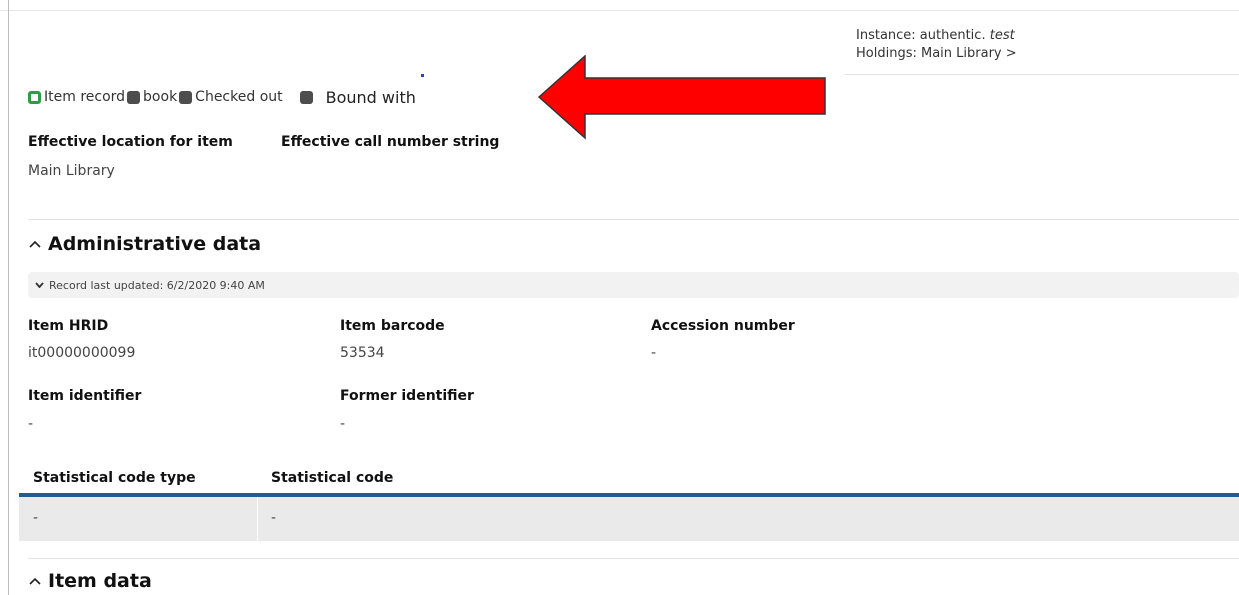 Image resolution: width=1239 pixels, height=595 pixels. Describe the element at coordinates (130, 142) in the screenshot. I see `effective-location-label: Effective location for item` at that location.